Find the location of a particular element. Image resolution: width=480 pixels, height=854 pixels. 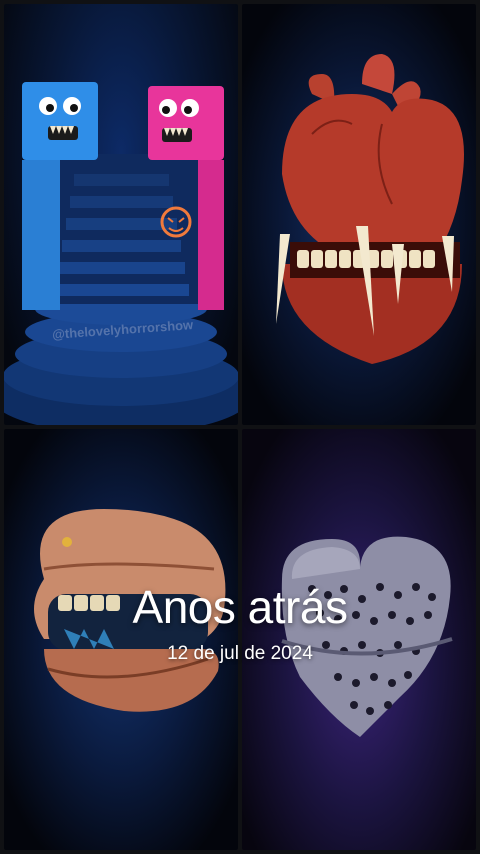

memory-title: Anos atrás is located at coordinates (240, 607).